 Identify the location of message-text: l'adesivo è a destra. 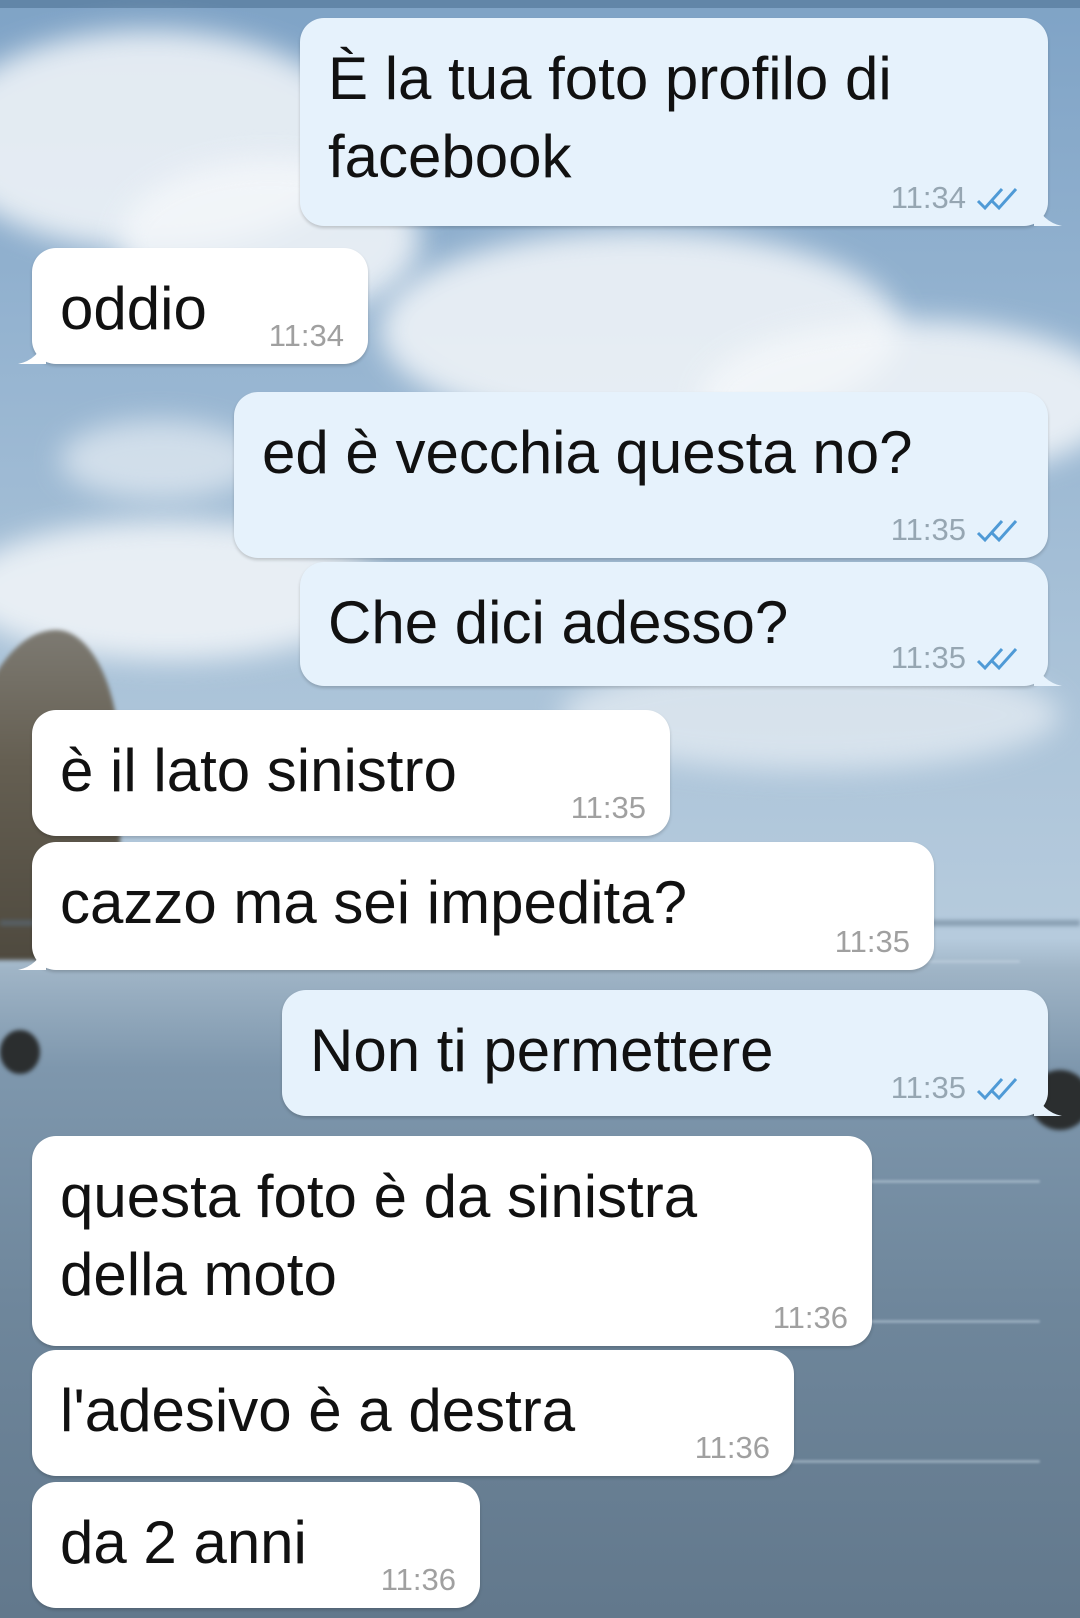
(318, 1410).